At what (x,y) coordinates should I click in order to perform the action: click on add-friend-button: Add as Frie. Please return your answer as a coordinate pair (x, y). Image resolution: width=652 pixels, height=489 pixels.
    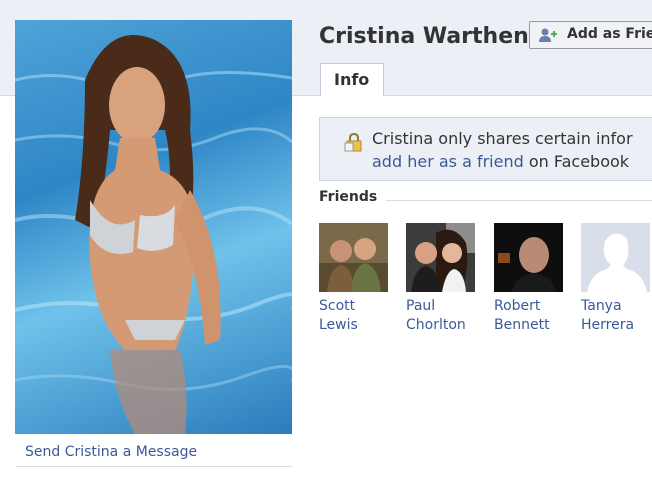
    Looking at the image, I should click on (590, 35).